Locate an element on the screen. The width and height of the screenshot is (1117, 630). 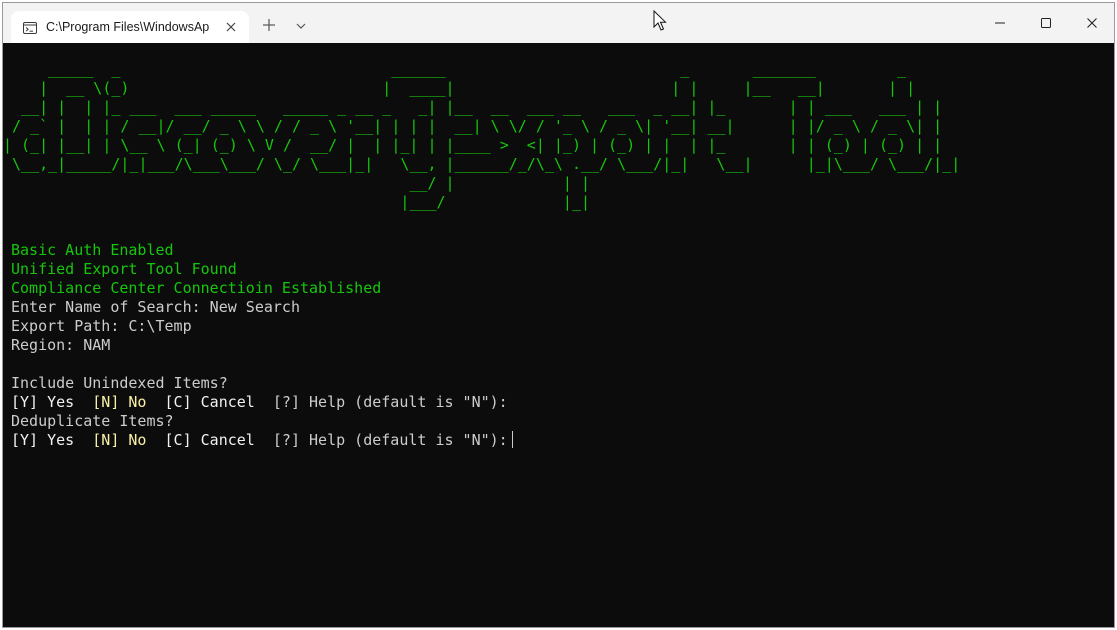
dedupe-question: Deduplicate Items? is located at coordinates (92, 421).